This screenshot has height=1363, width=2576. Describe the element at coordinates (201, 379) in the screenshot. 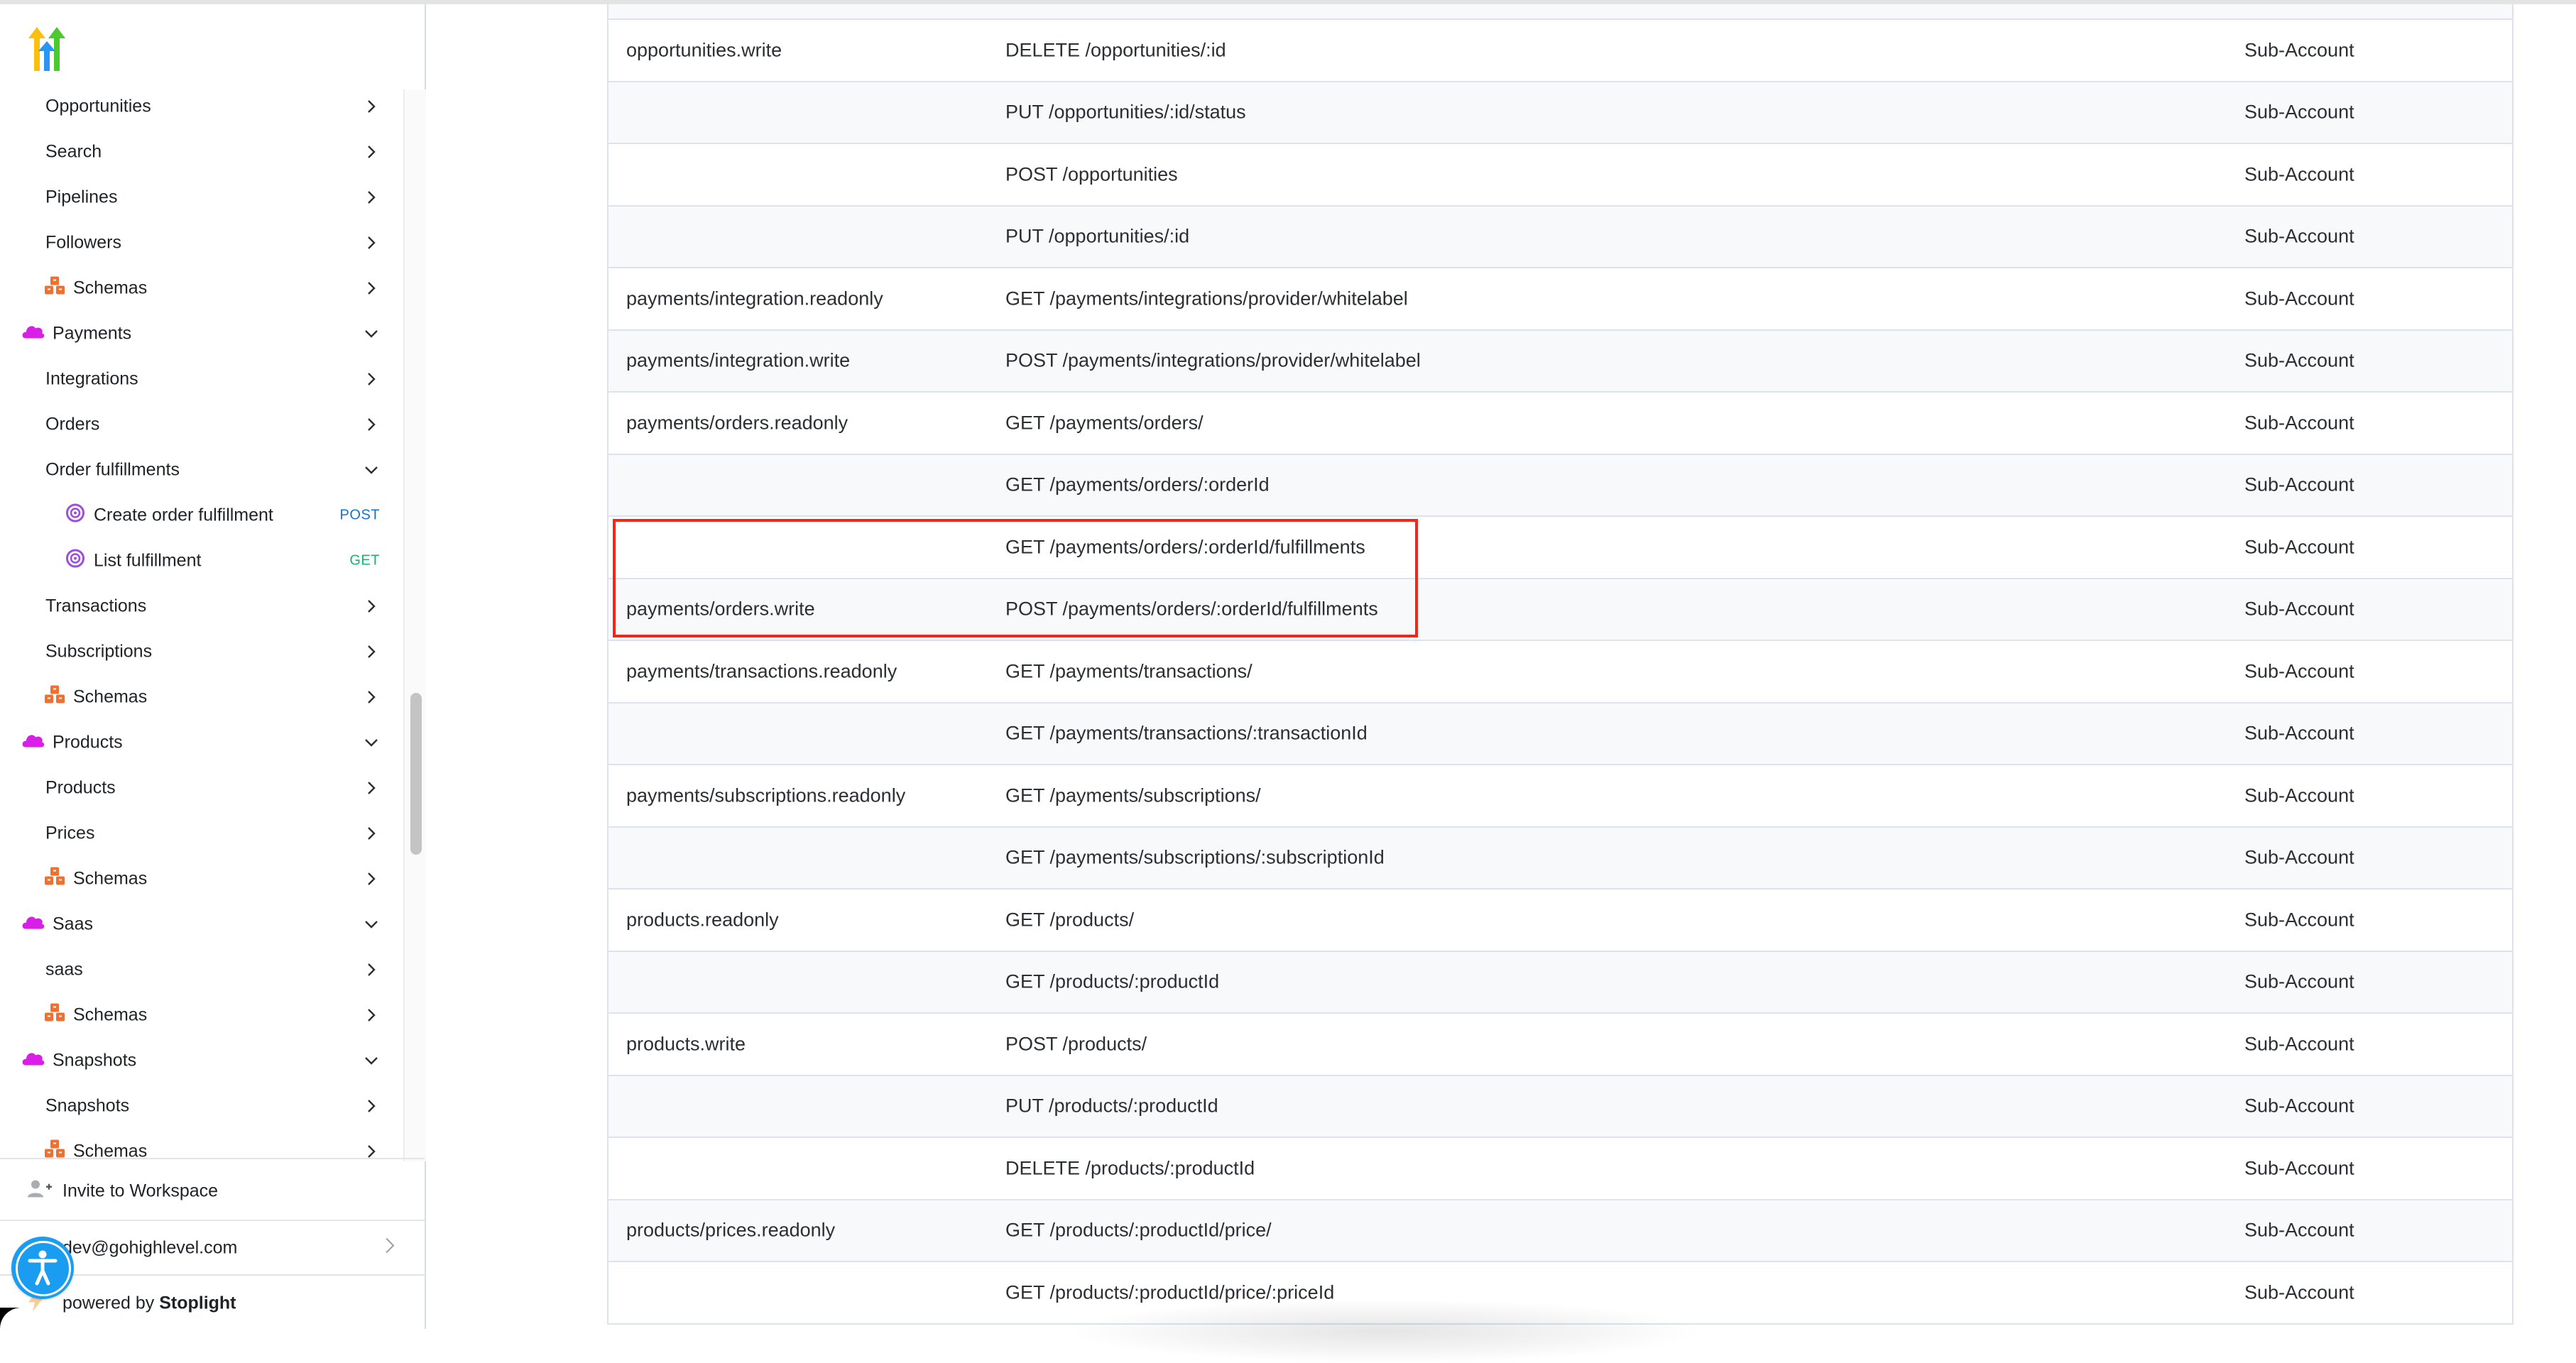

I see `sidebar-item-integrations: Integrations` at that location.